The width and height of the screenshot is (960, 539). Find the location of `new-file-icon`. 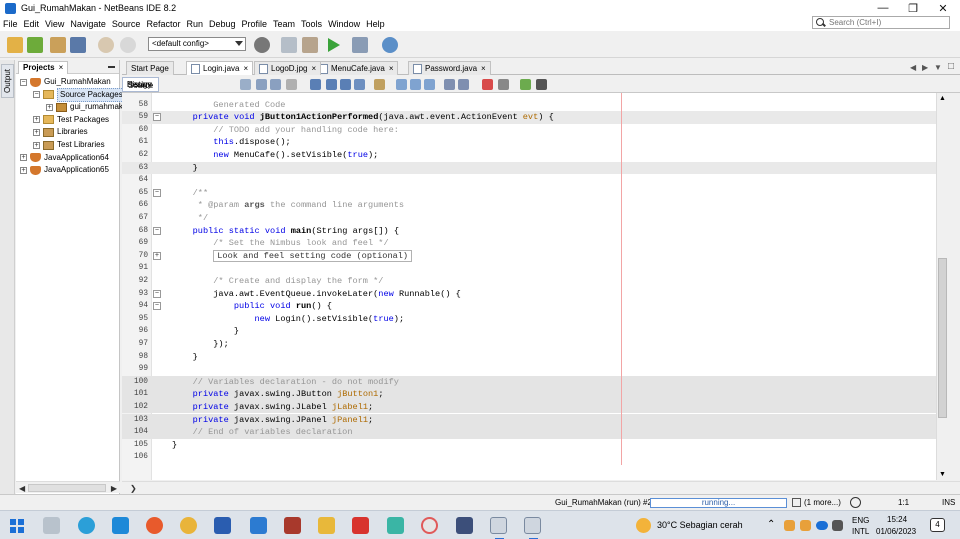

new-file-icon is located at coordinates (15, 45).